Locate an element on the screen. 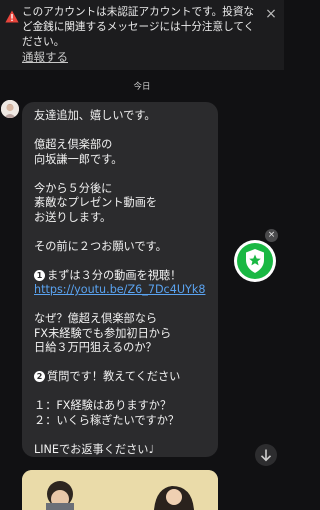  image-message is located at coordinates (120, 490).